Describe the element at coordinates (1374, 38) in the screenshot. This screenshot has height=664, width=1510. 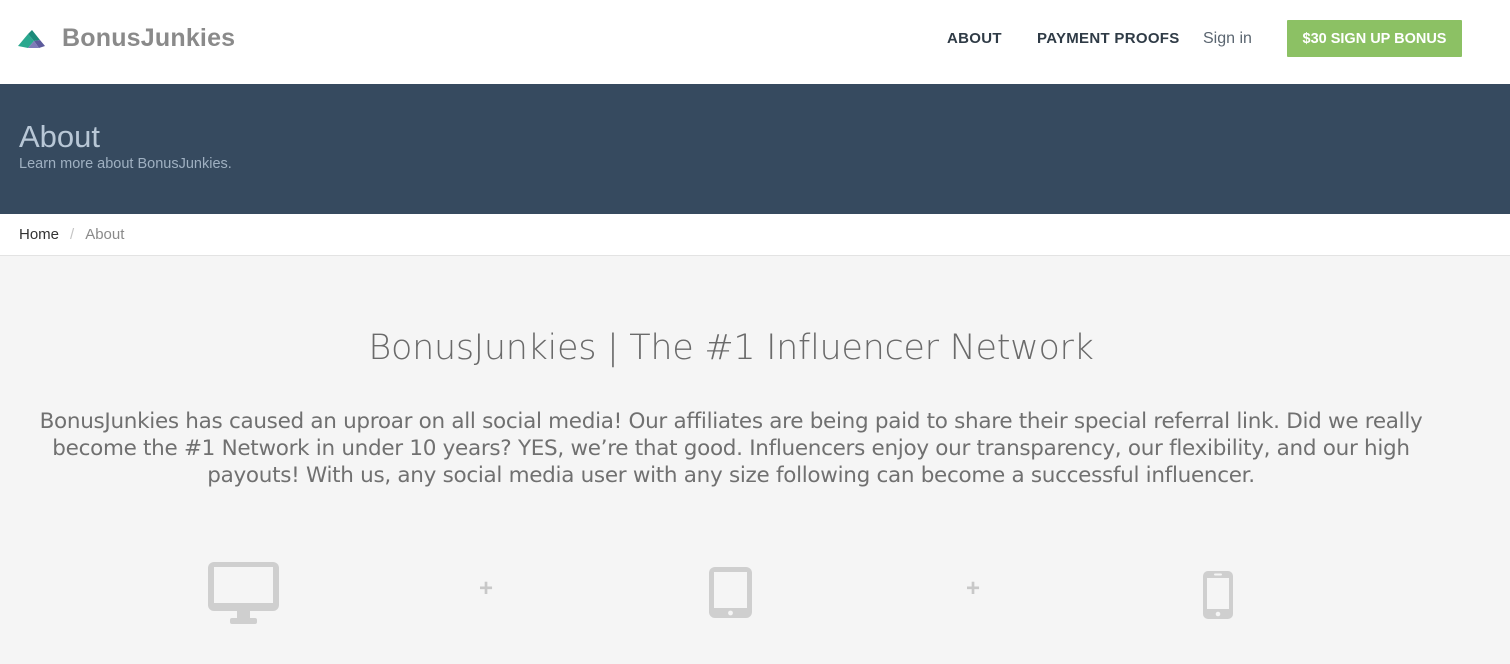
I see `signup-bonus-button: $30 SIGN UP BONUS` at that location.